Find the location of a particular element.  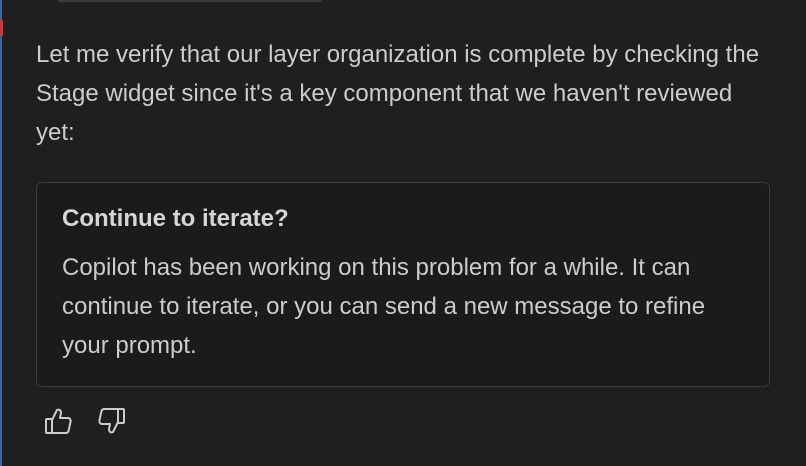

feedback-actions is located at coordinates (85, 425).